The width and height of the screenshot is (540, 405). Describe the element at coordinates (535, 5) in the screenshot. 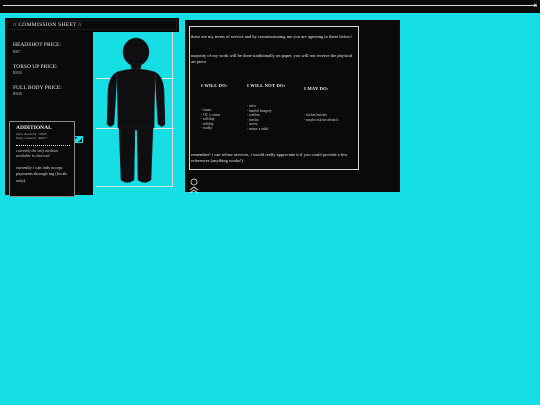

I see `close-icon: x` at that location.